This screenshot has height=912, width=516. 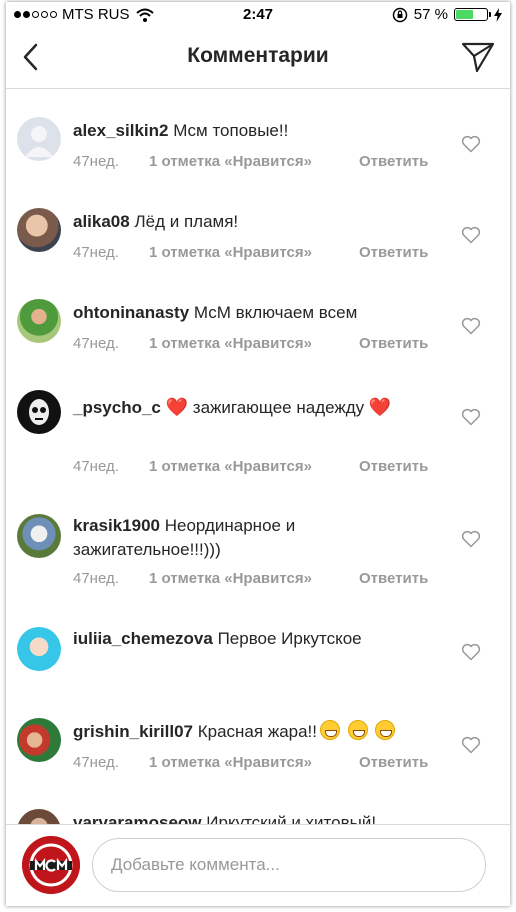 I want to click on comment-username: alika08, so click(x=101, y=221).